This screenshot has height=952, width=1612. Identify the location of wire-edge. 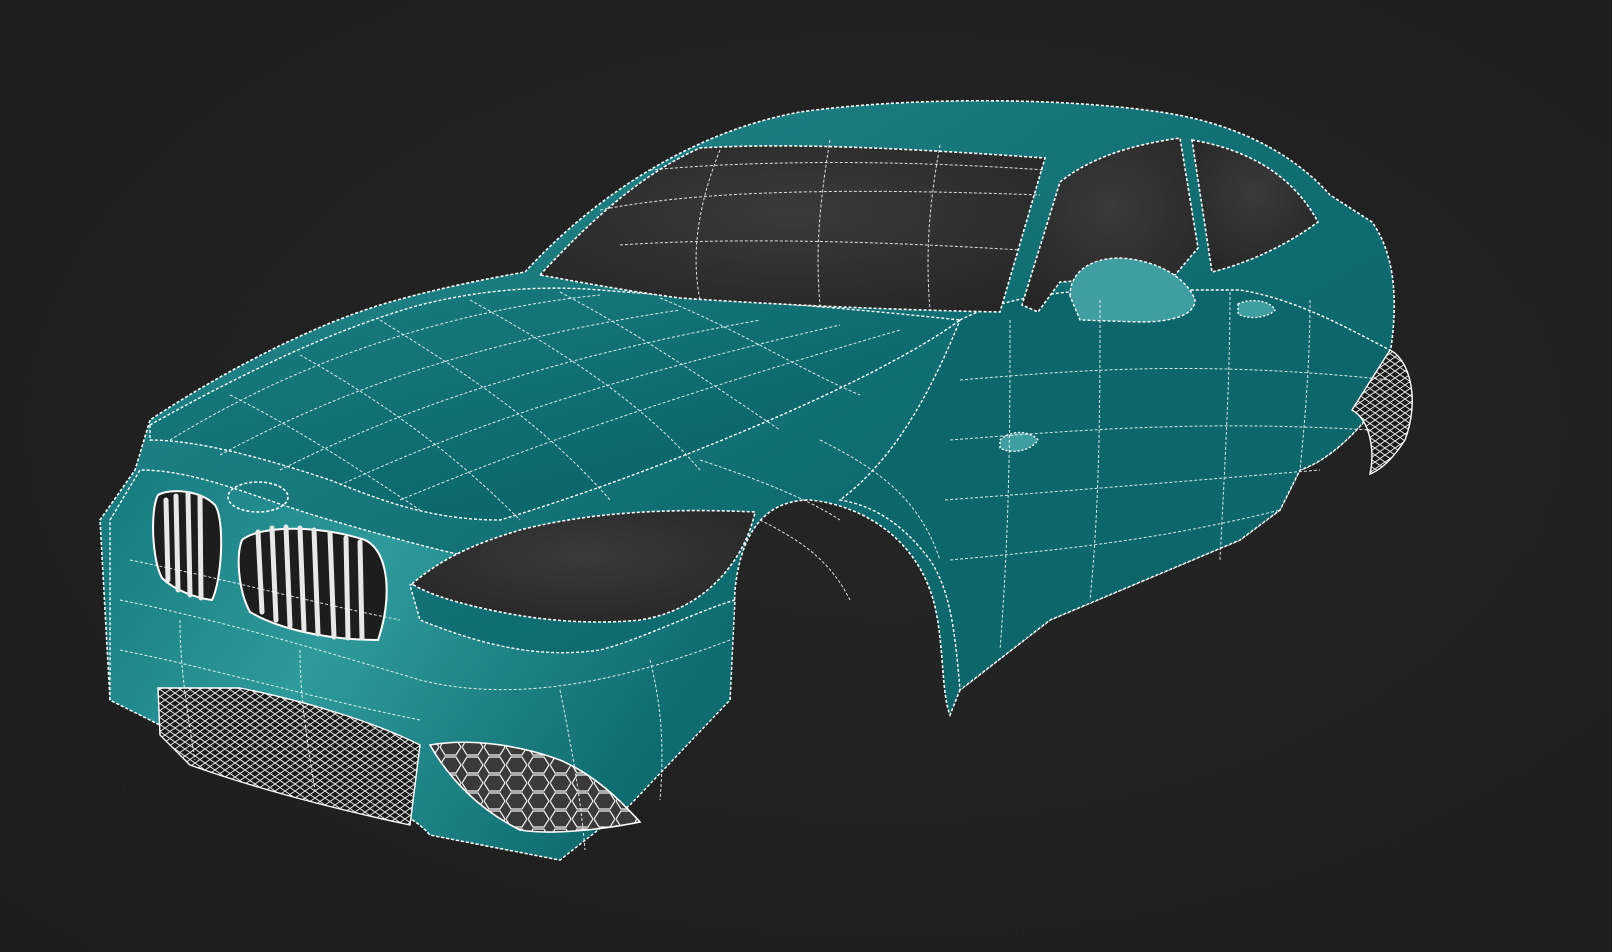
(805, 560).